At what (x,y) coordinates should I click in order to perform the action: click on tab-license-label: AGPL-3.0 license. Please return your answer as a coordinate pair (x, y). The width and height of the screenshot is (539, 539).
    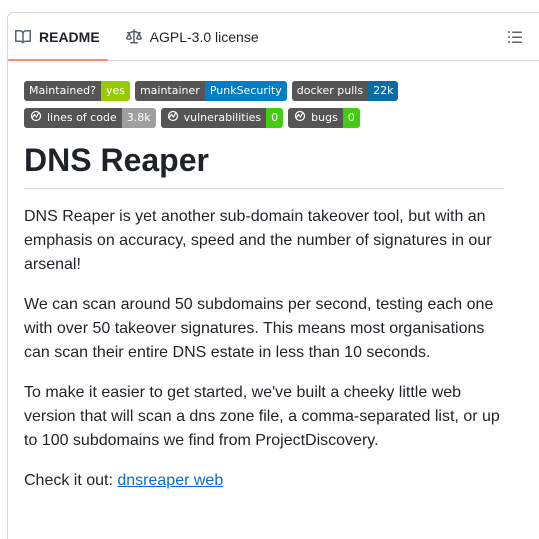
    Looking at the image, I should click on (204, 36).